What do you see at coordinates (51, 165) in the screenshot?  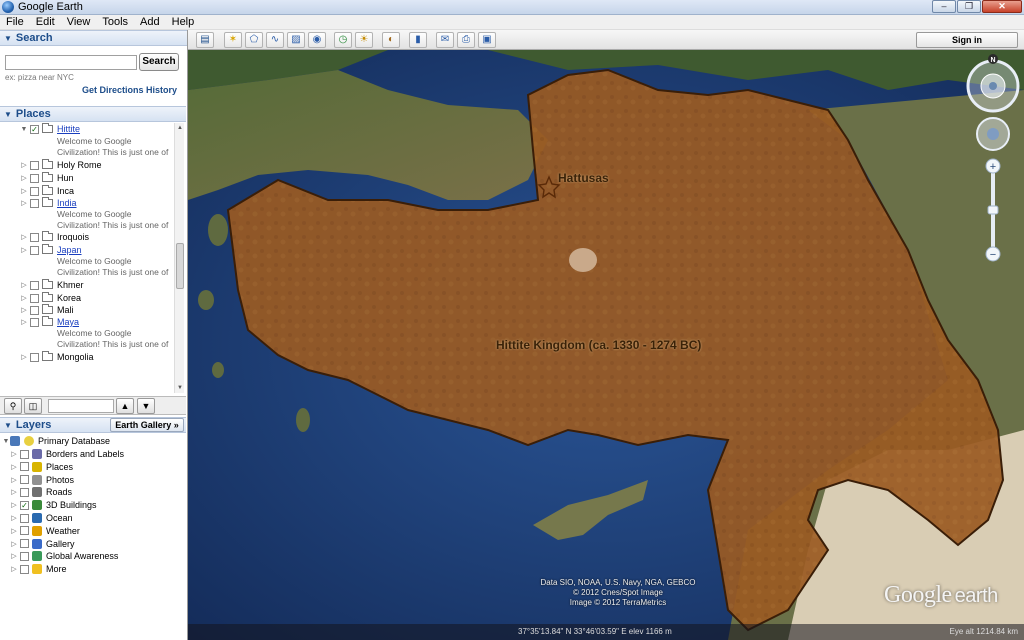 I see `place-item-holy-rome: ▷ Holy Rome` at bounding box center [51, 165].